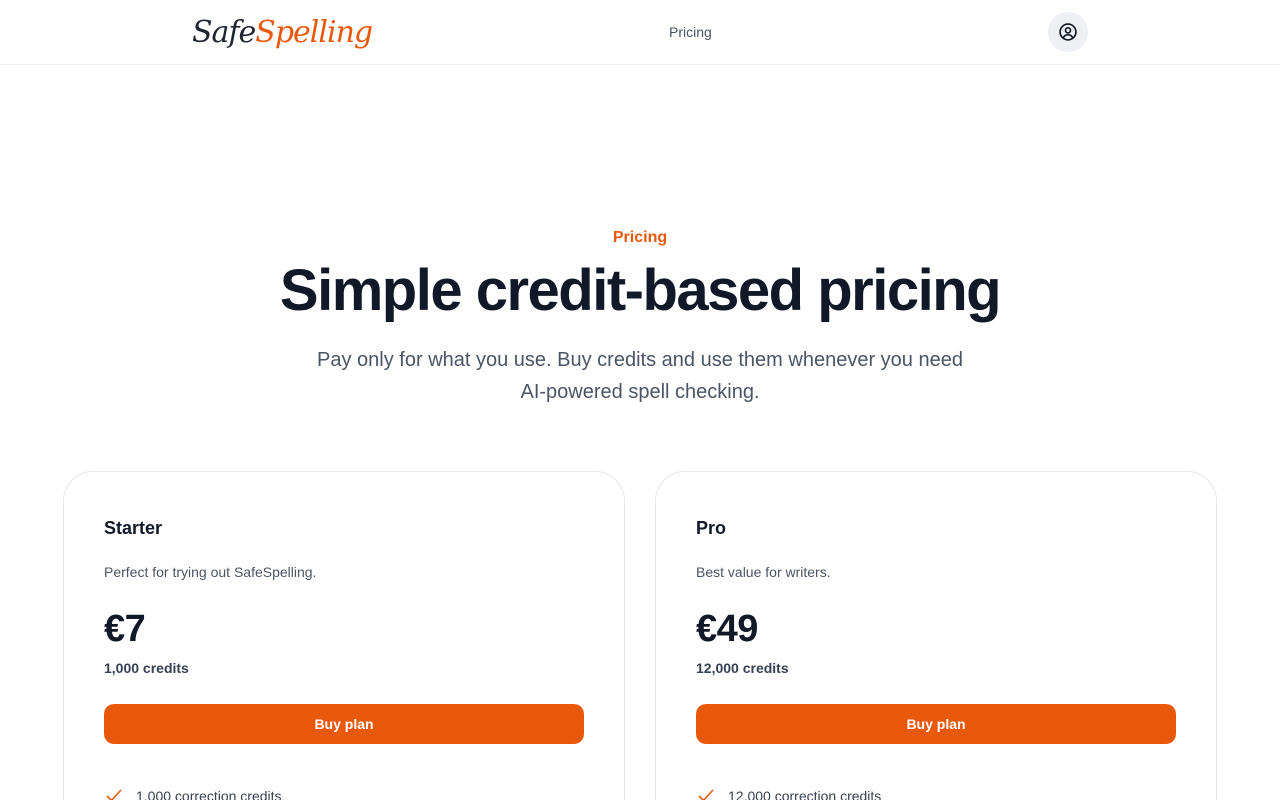 The image size is (1280, 800). Describe the element at coordinates (133, 528) in the screenshot. I see `plan-name: Starter` at that location.